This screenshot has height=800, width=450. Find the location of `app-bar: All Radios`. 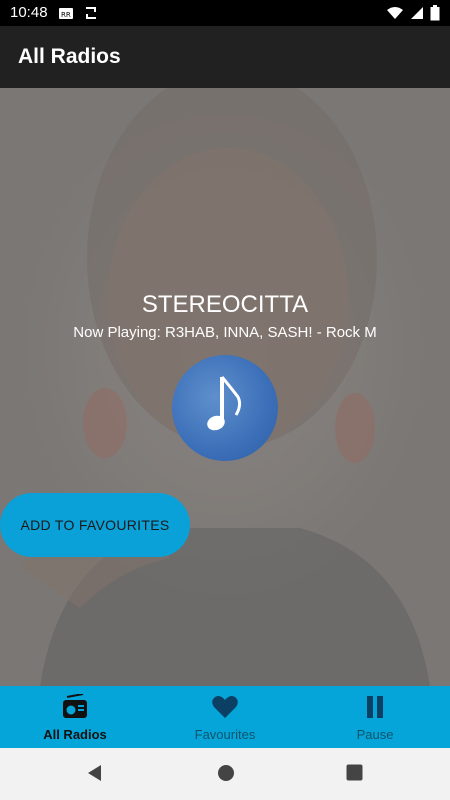

app-bar: All Radios is located at coordinates (225, 57).